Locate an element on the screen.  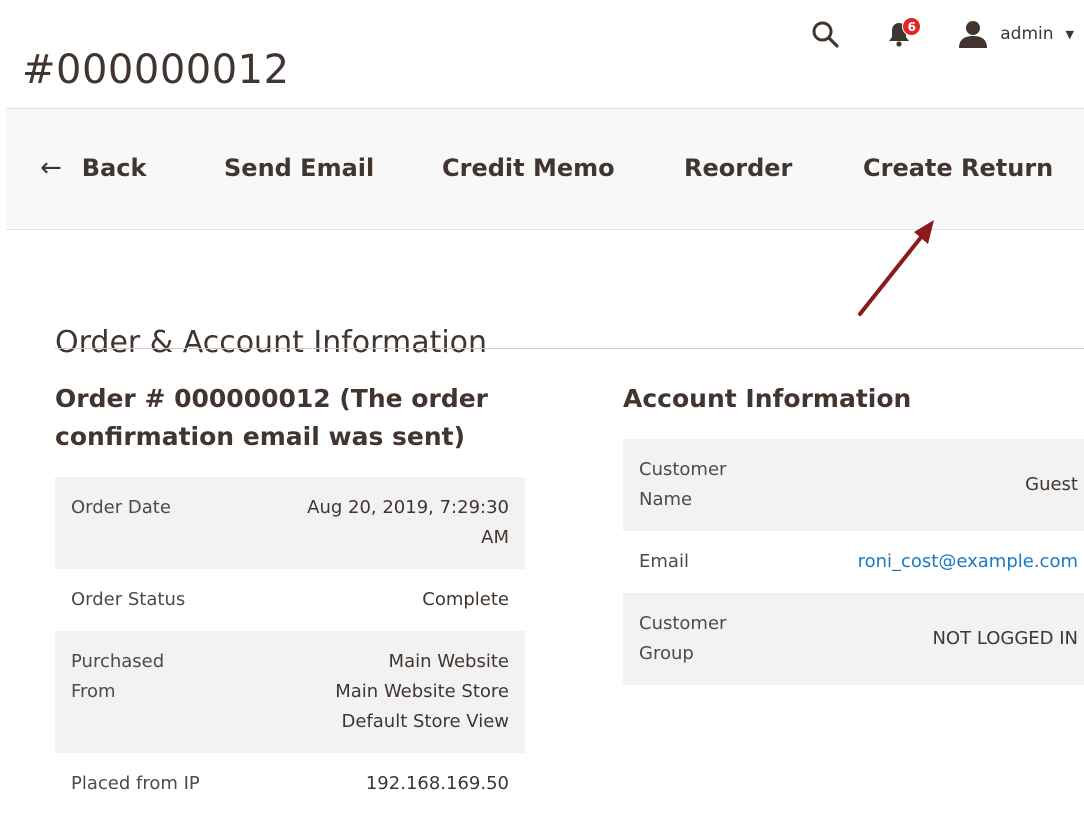
section-title: Order & Account Information is located at coordinates (271, 342).